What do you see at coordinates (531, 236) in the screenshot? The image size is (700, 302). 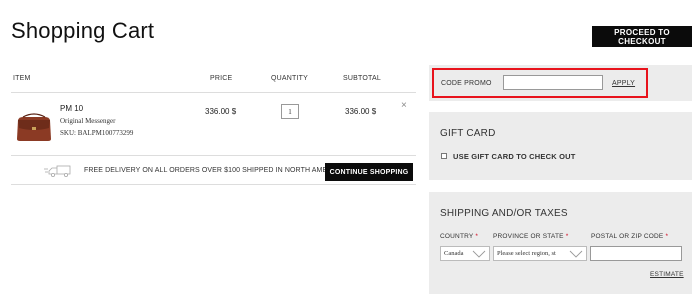 I see `province-label: PROVINCE OR STATE *` at bounding box center [531, 236].